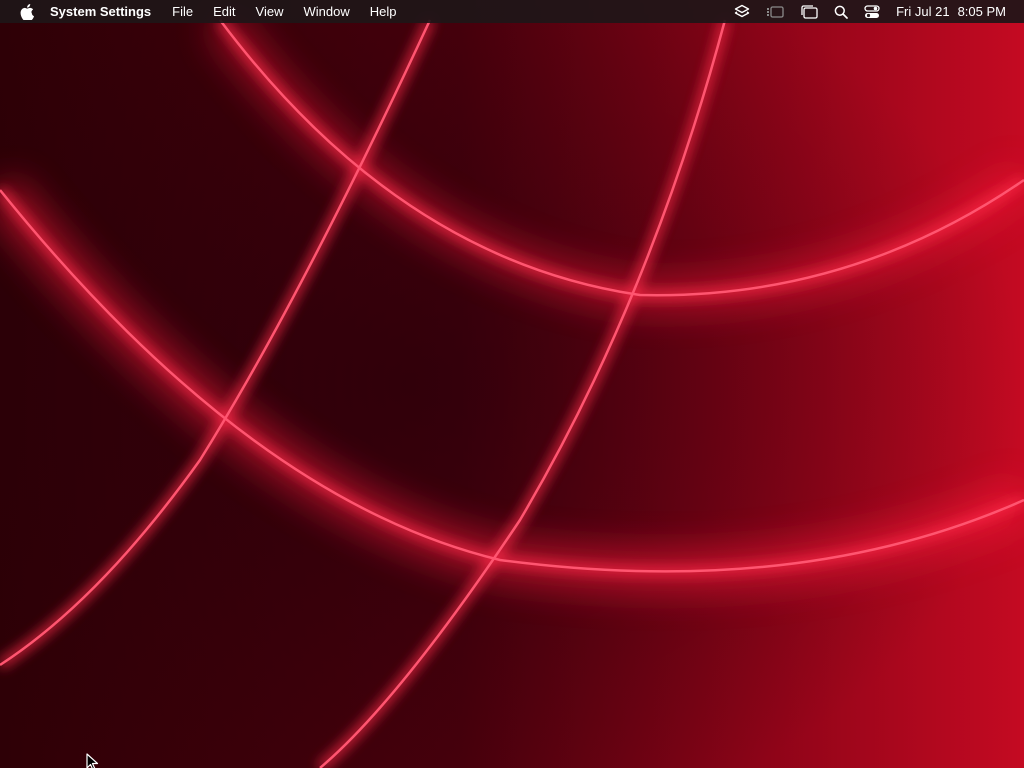  Describe the element at coordinates (841, 11) in the screenshot. I see `search-icon` at that location.